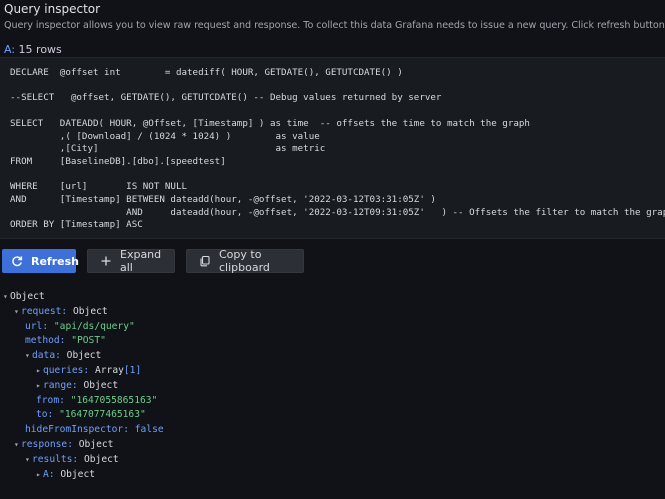  Describe the element at coordinates (65, 341) in the screenshot. I see `tree-node-method: method: "POST"` at that location.